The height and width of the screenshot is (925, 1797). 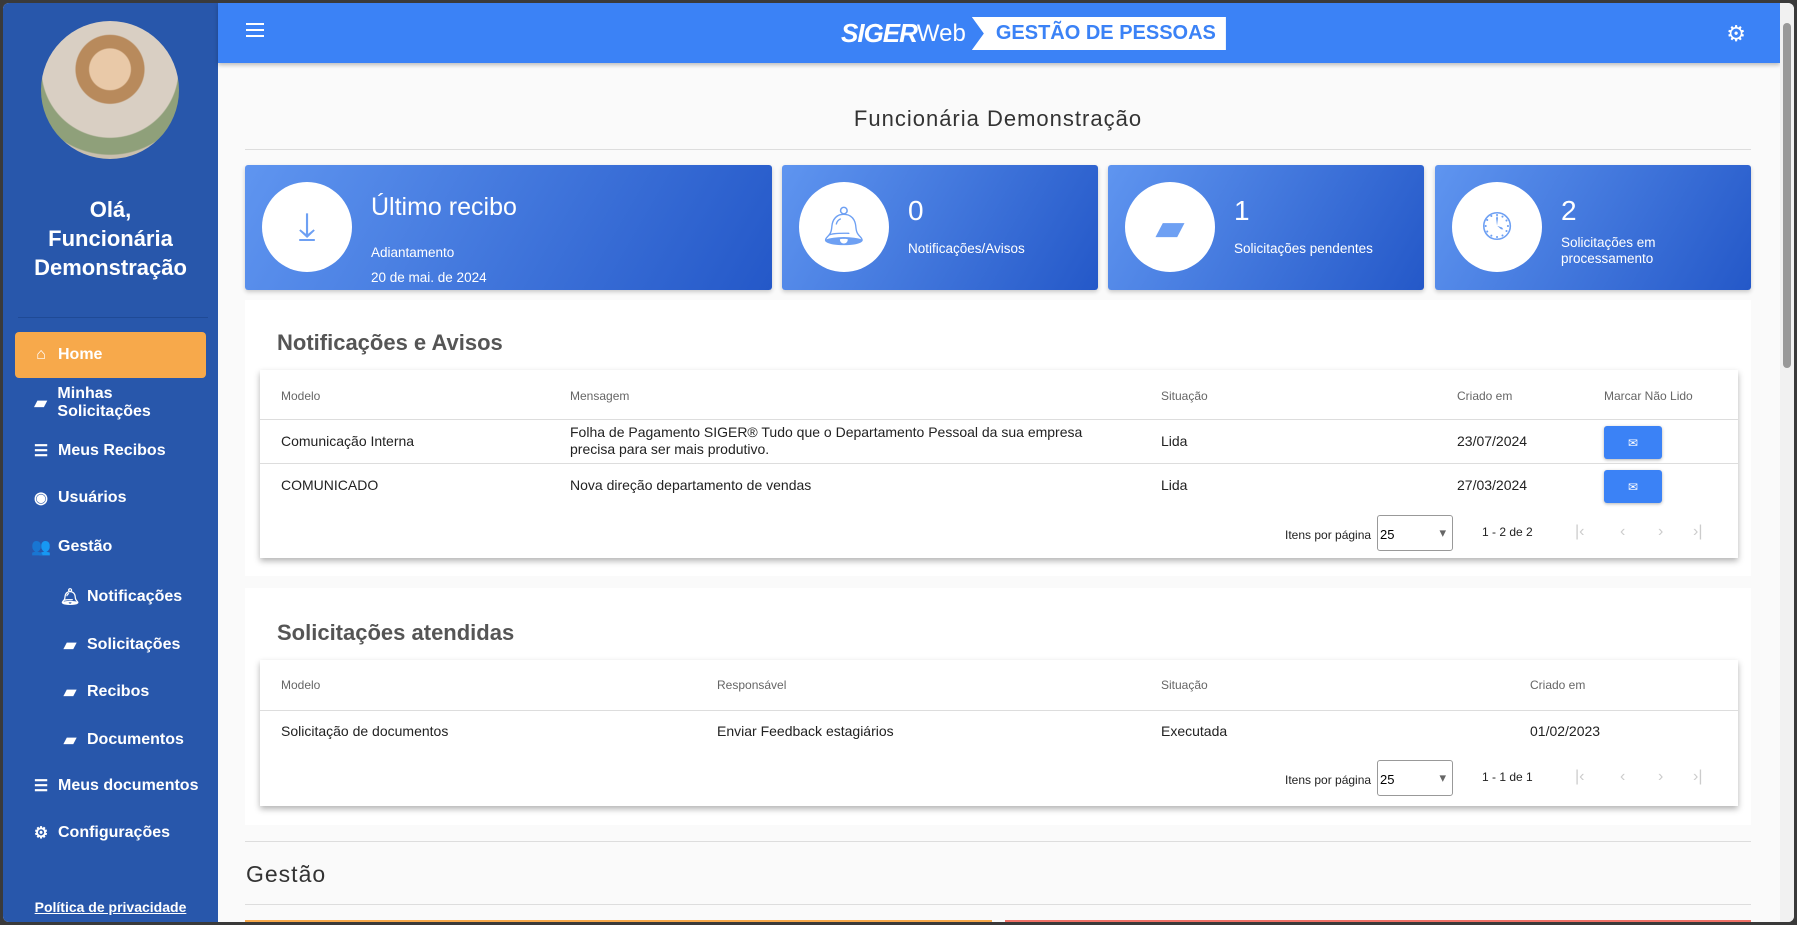 I want to click on logo: SIGER Web GESTÃO DE PESSOAS, so click(x=1033, y=33).